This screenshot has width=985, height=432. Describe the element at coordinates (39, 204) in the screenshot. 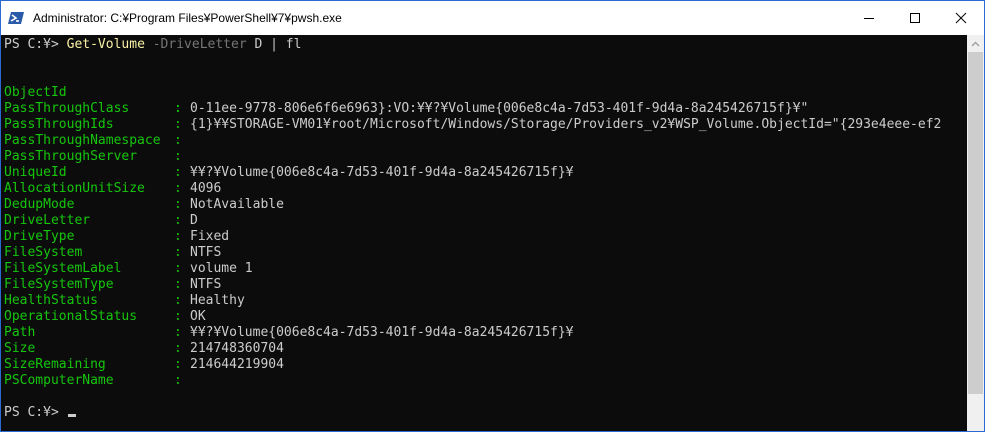

I see `property-name: DedupMode` at that location.